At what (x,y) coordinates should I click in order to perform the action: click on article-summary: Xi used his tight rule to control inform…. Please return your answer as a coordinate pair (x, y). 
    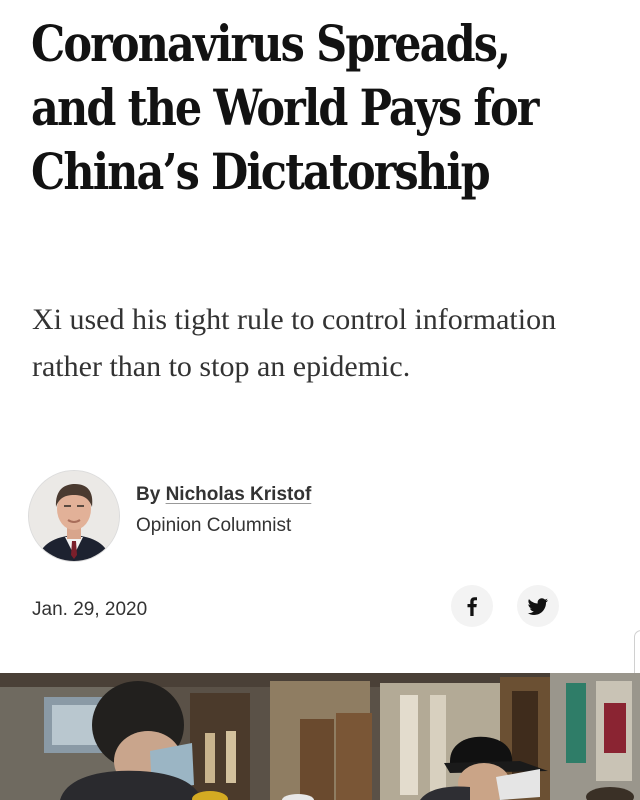
    Looking at the image, I should click on (294, 343).